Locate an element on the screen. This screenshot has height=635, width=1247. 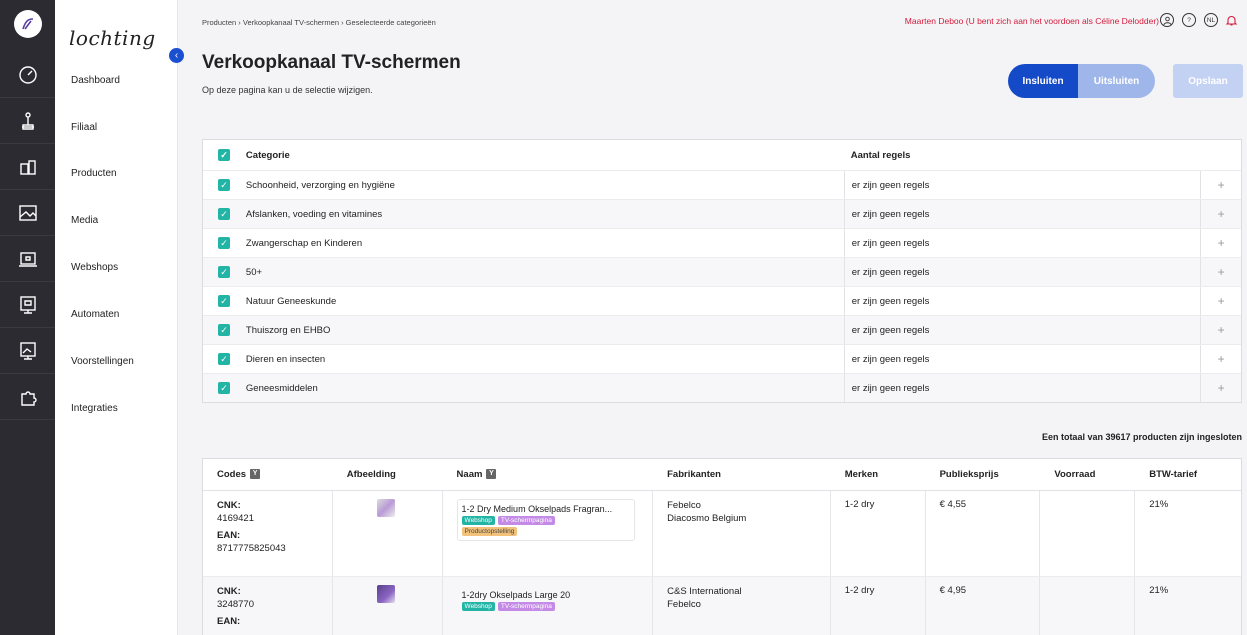
cnk-code: 3248770 is located at coordinates (235, 604).